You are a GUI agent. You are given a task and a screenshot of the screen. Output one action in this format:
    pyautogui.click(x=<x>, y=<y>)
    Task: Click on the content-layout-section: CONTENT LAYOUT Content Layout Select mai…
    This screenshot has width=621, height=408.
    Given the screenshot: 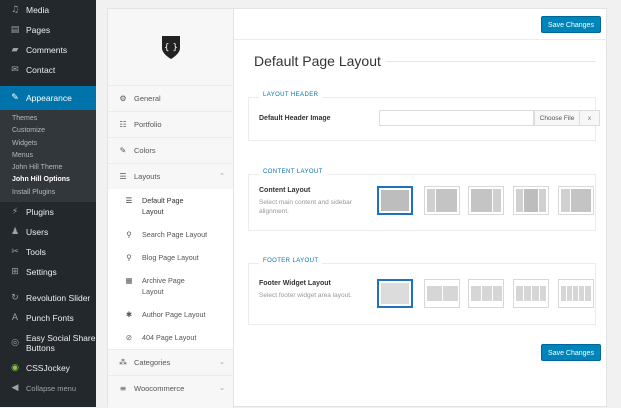 What is the action you would take?
    pyautogui.click(x=422, y=200)
    